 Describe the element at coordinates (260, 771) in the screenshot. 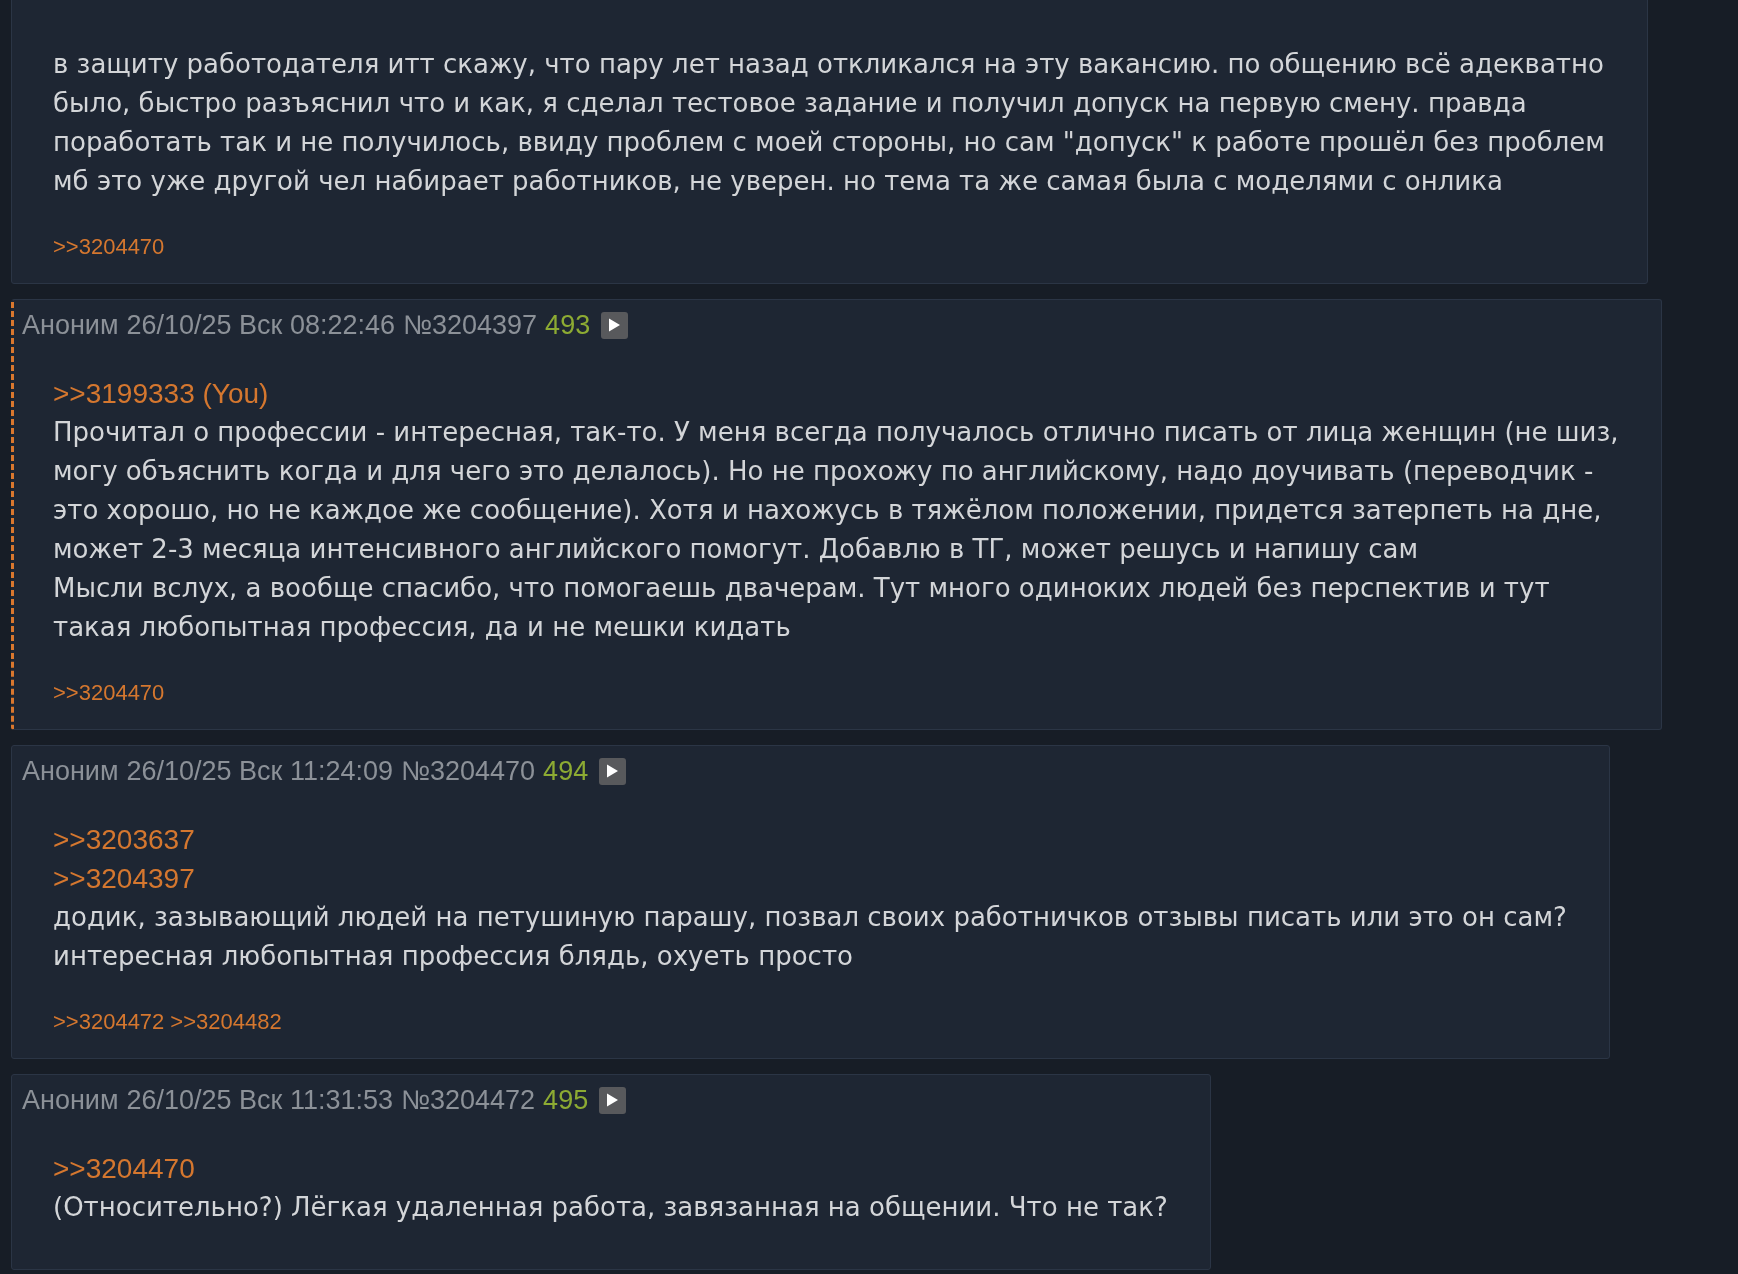

I see `post-date: 26/10/25 Вск 11:24:09` at that location.